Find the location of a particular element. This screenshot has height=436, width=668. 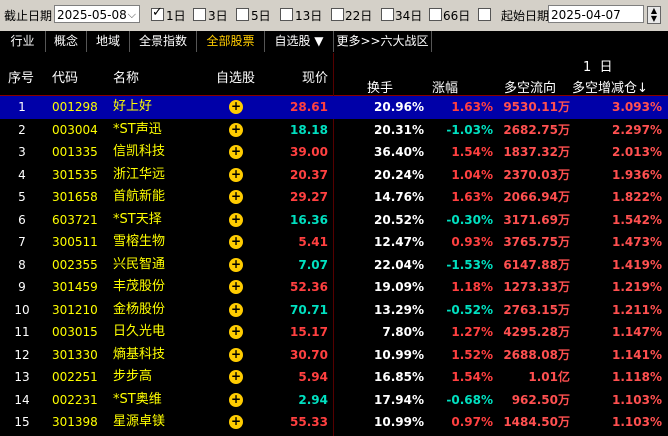

stock-price: 28.61 is located at coordinates (309, 107).